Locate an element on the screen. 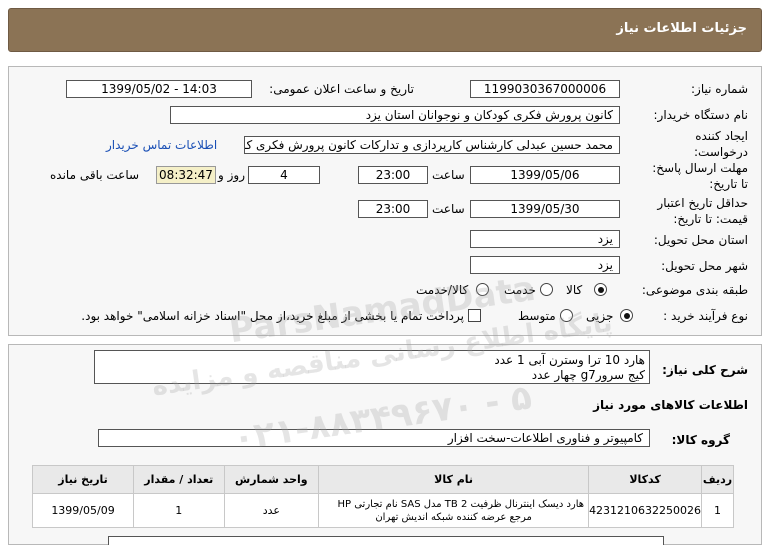 This screenshot has height=545, width=770. deadline-label-2: تا تاریخ: is located at coordinates (728, 184).